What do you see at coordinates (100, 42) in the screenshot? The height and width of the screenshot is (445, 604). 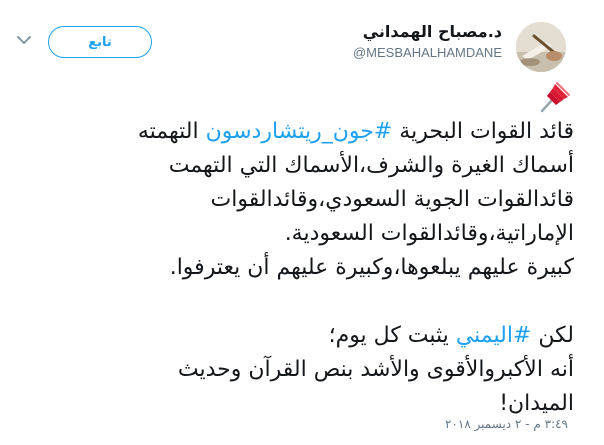 I see `follow-button: تابع` at bounding box center [100, 42].